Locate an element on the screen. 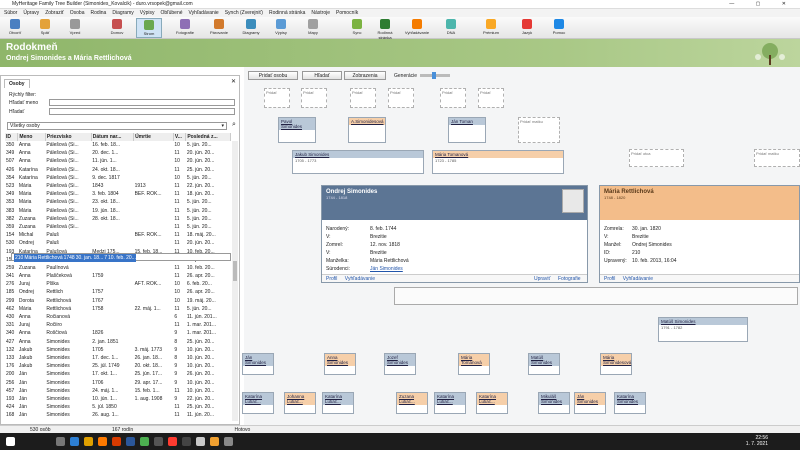  tab-osoby: Osoby is located at coordinates (17, 83).